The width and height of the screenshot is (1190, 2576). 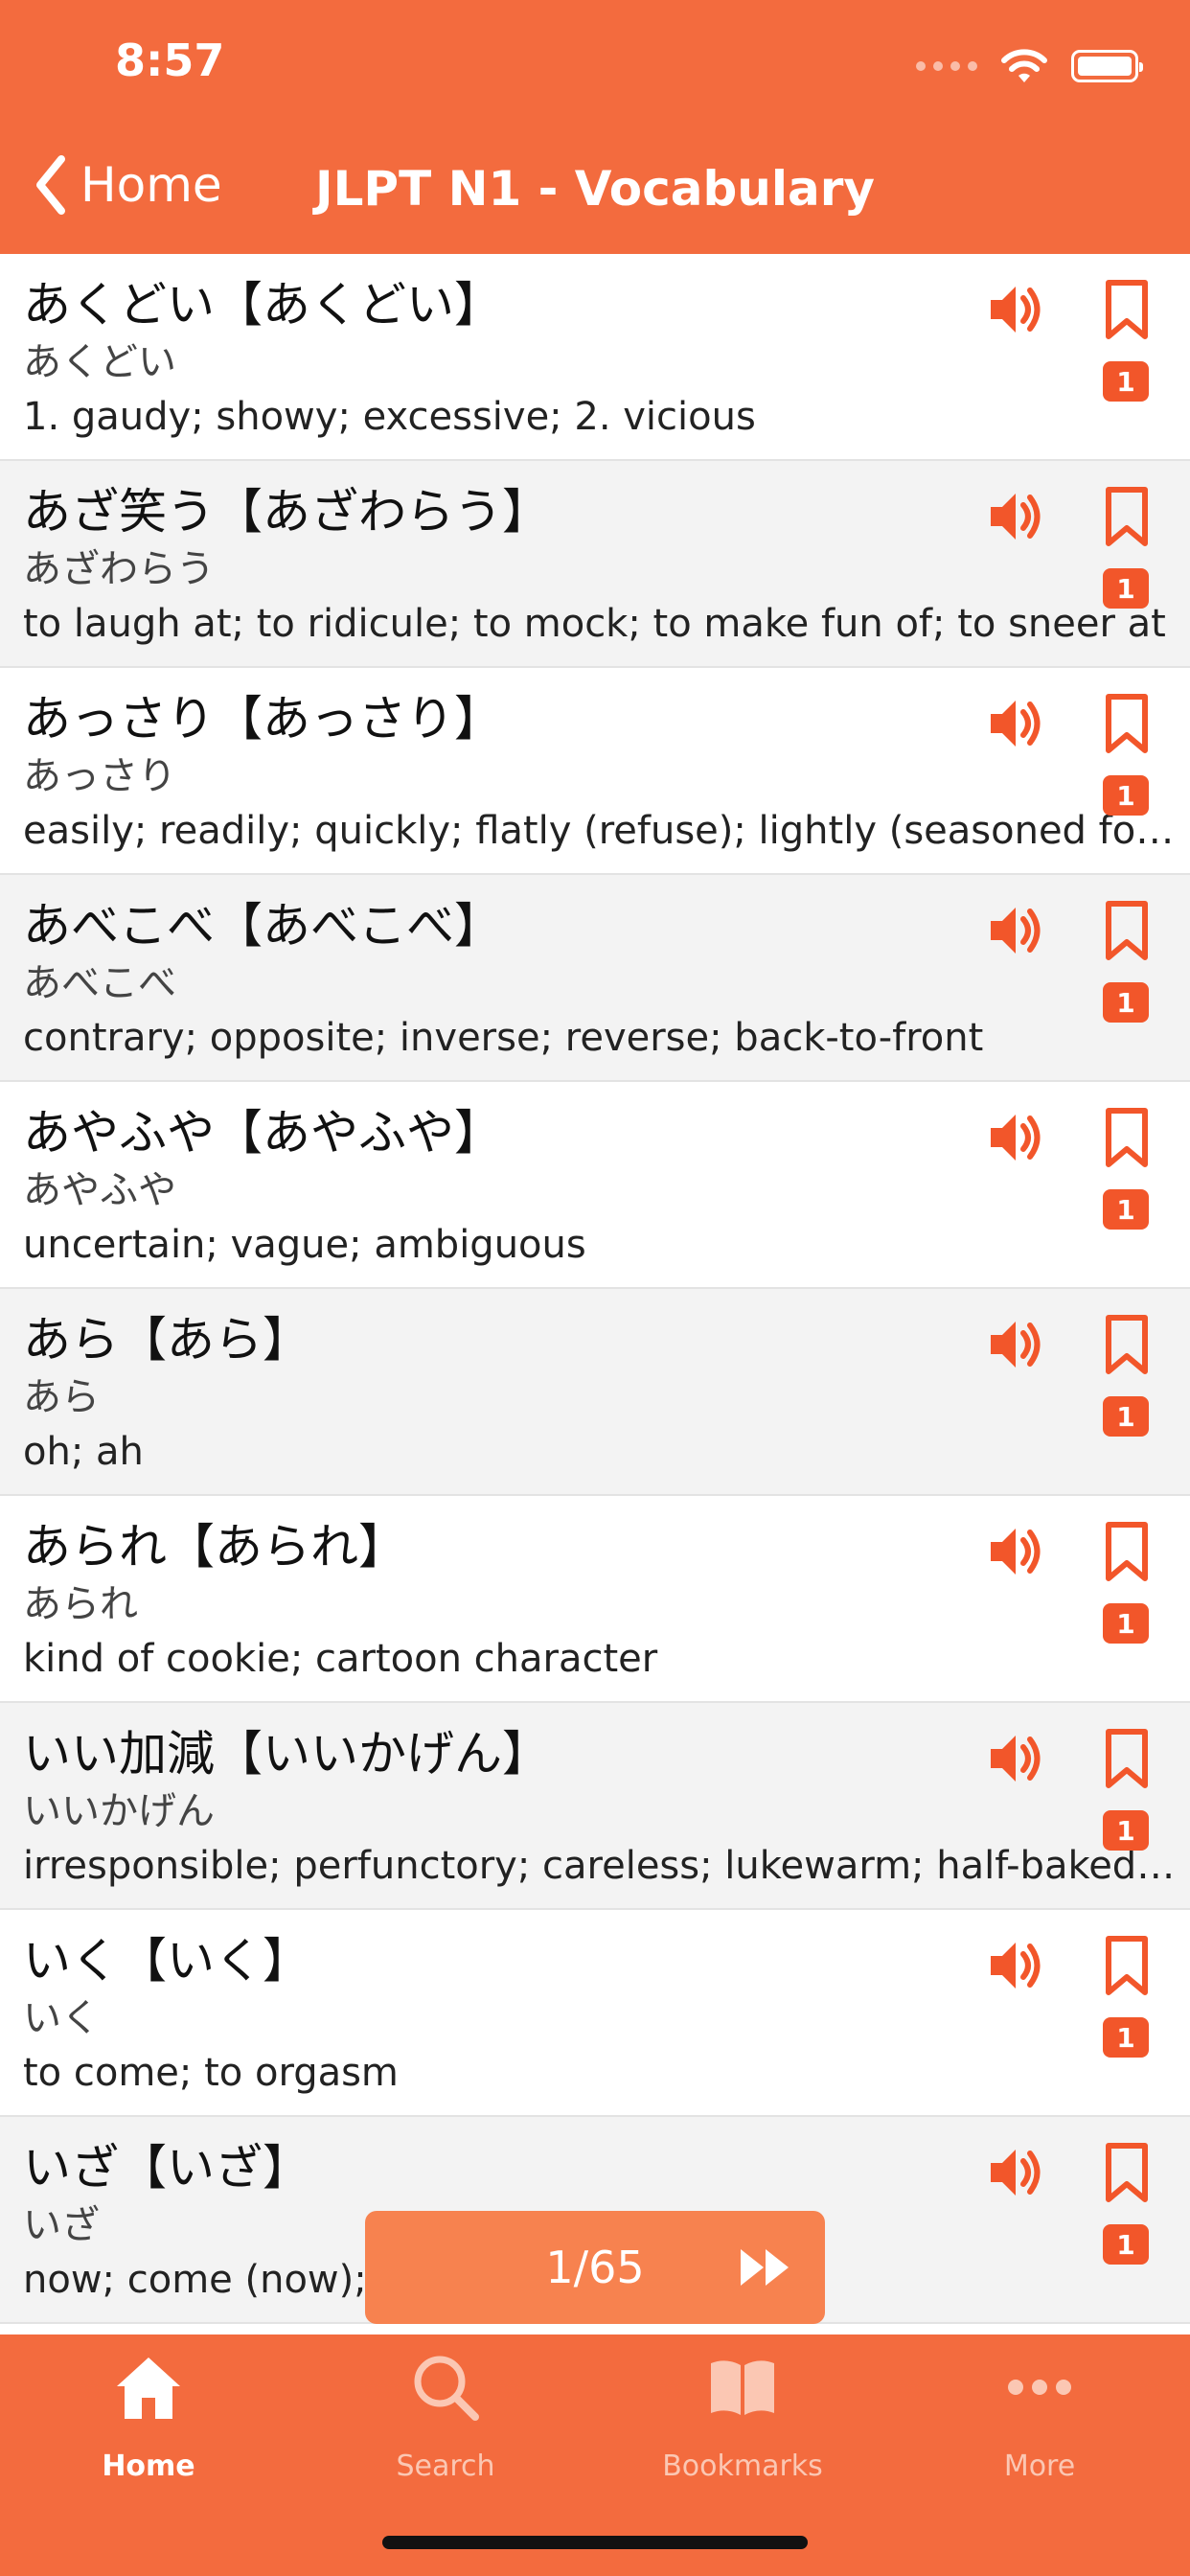 What do you see at coordinates (99, 983) in the screenshot?
I see `word-reading: あべこべ` at bounding box center [99, 983].